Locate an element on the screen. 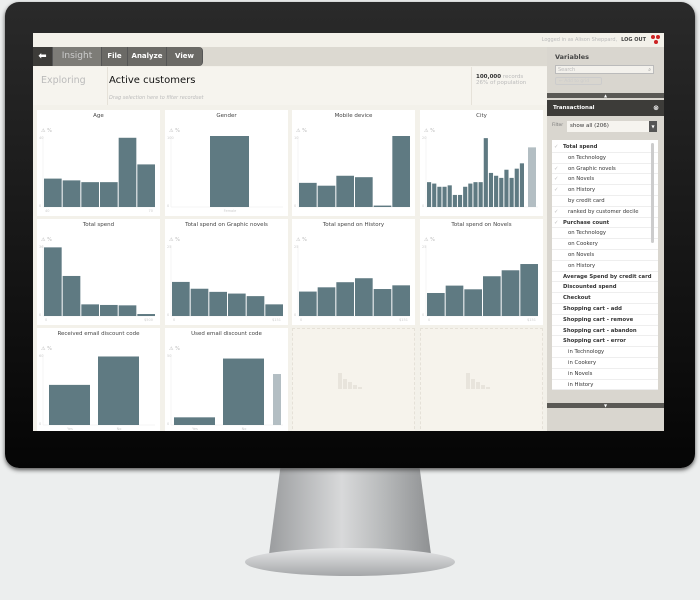 This screenshot has width=700, height=600. logout-link: LOG OUT is located at coordinates (633, 40).